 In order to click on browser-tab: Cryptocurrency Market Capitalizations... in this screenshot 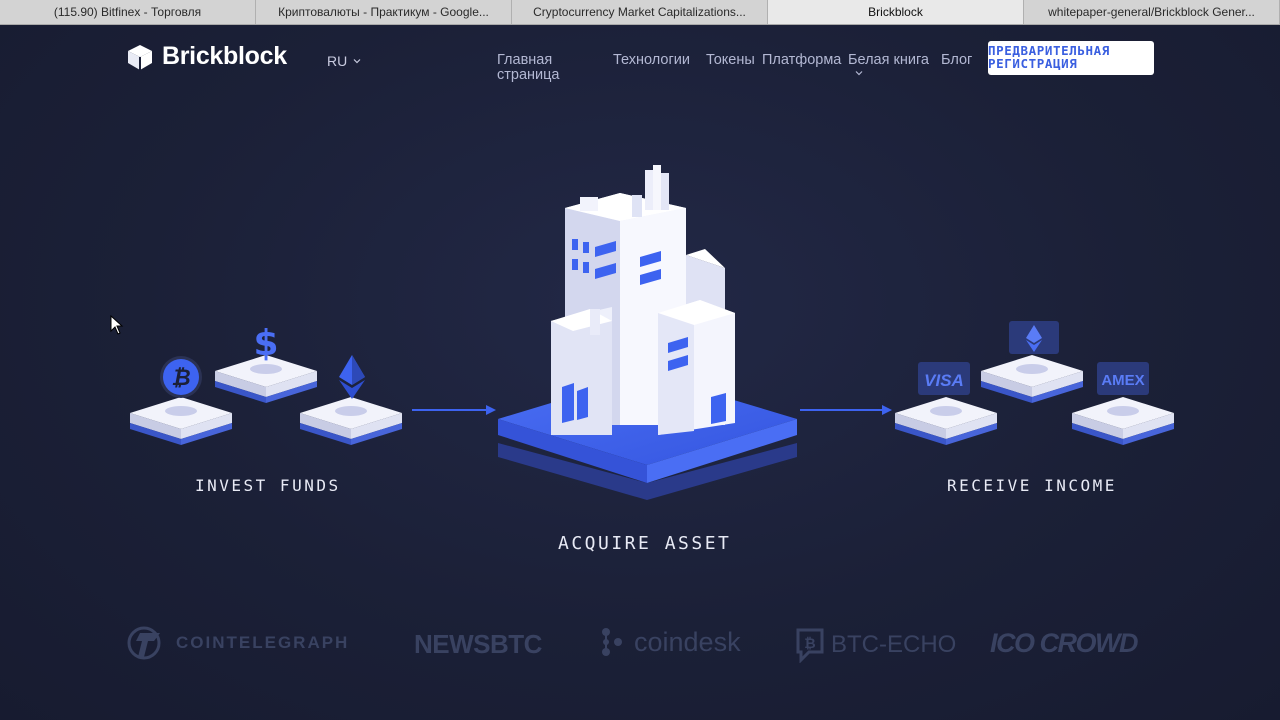, I will do `click(640, 12)`.